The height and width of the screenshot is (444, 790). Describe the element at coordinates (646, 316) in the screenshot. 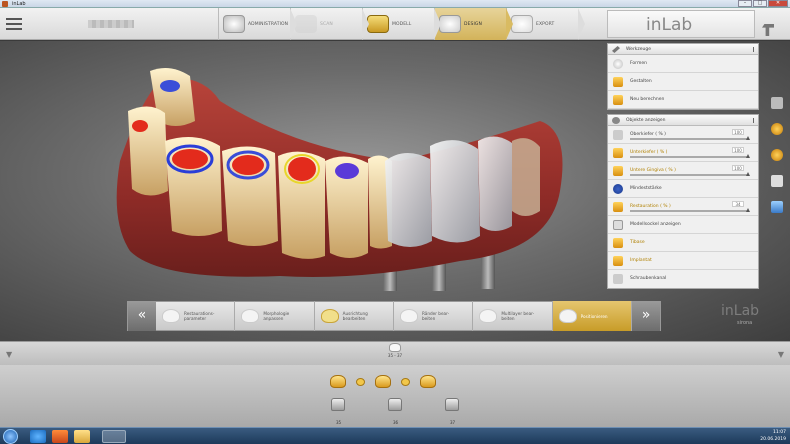

I see `next-step-button: »` at that location.